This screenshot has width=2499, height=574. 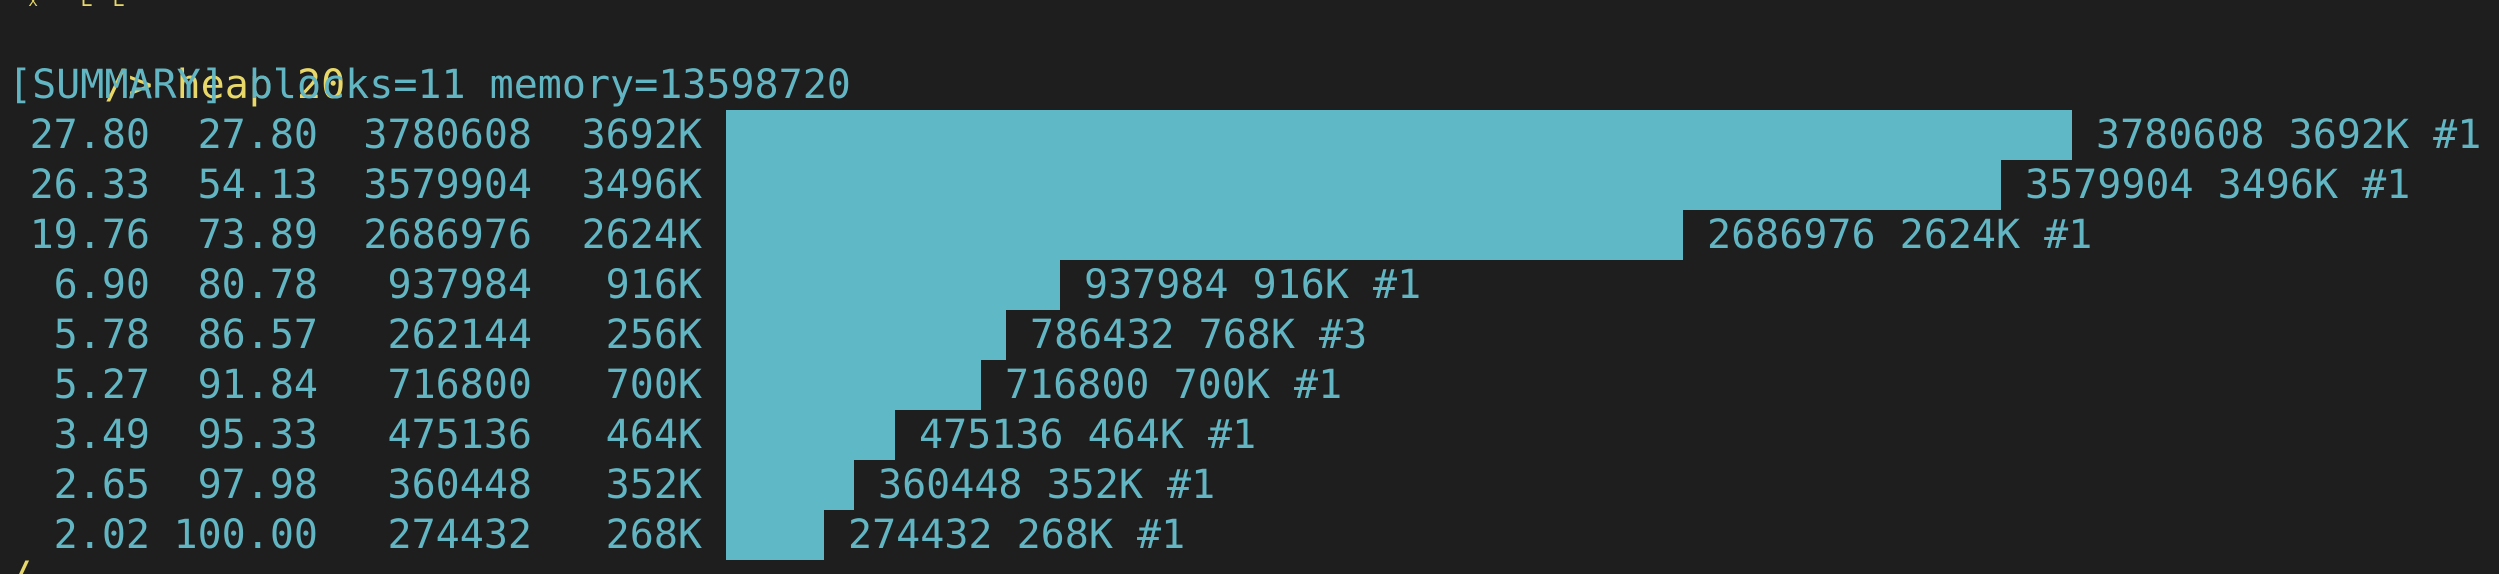 What do you see at coordinates (1199, 335) in the screenshot?
I see `bar-label: 786432 768K #3` at bounding box center [1199, 335].